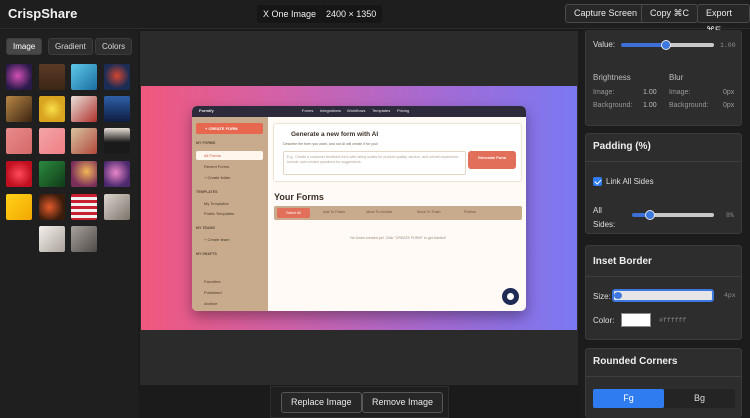 Image resolution: width=750 pixels, height=418 pixels. Describe the element at coordinates (217, 166) in the screenshot. I see `preview-sidebar-item: Recent Forms` at that location.